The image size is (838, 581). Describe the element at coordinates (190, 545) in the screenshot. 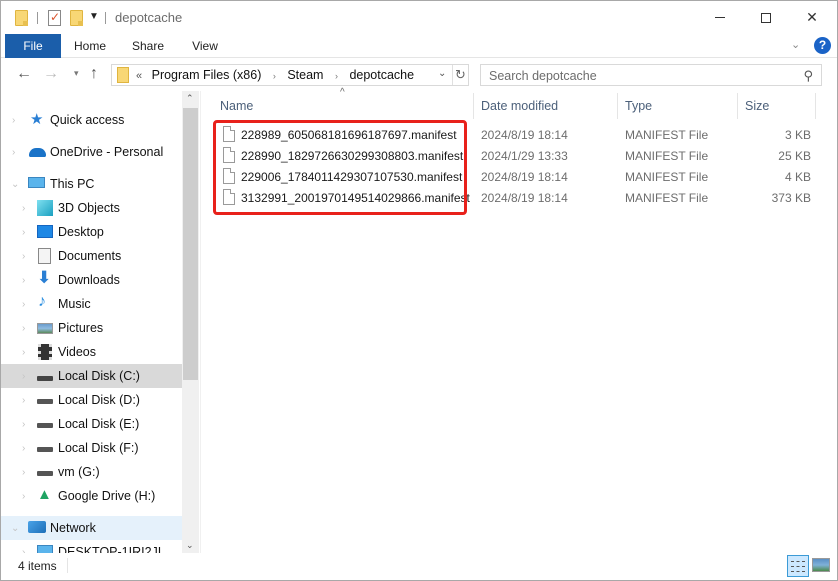

I see `scroll-down-icon: ⌄` at that location.